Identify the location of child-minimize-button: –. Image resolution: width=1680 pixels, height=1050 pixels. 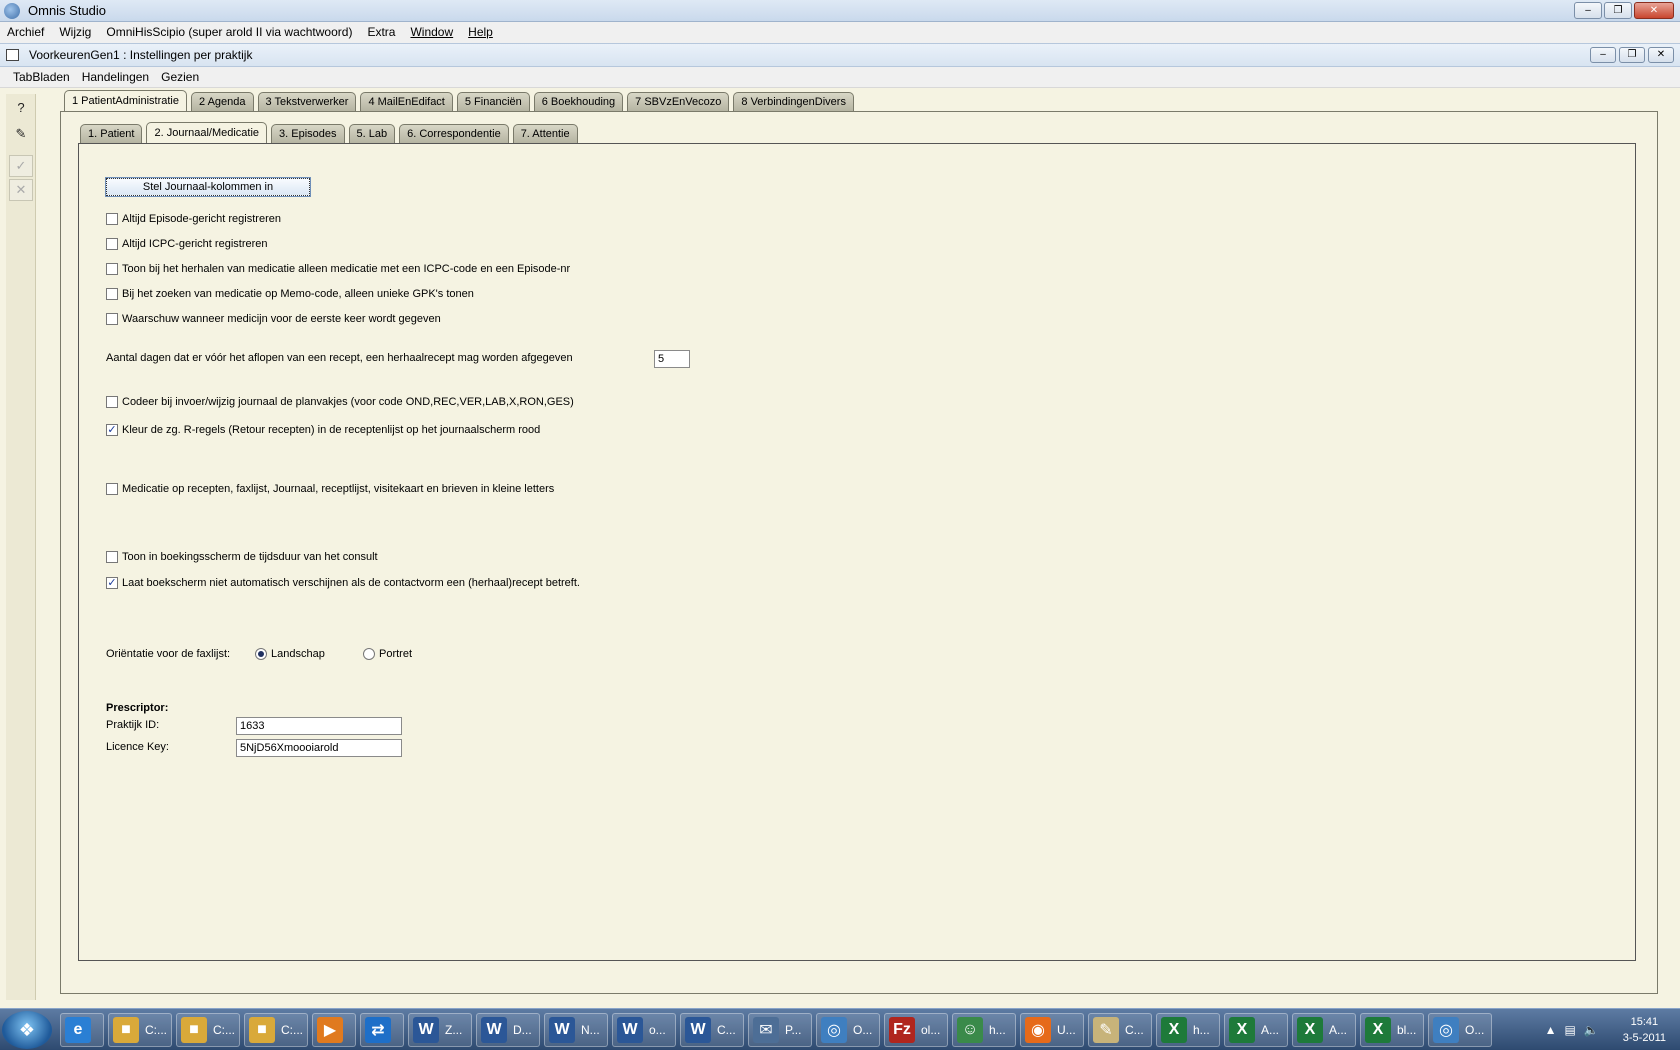
(1603, 55).